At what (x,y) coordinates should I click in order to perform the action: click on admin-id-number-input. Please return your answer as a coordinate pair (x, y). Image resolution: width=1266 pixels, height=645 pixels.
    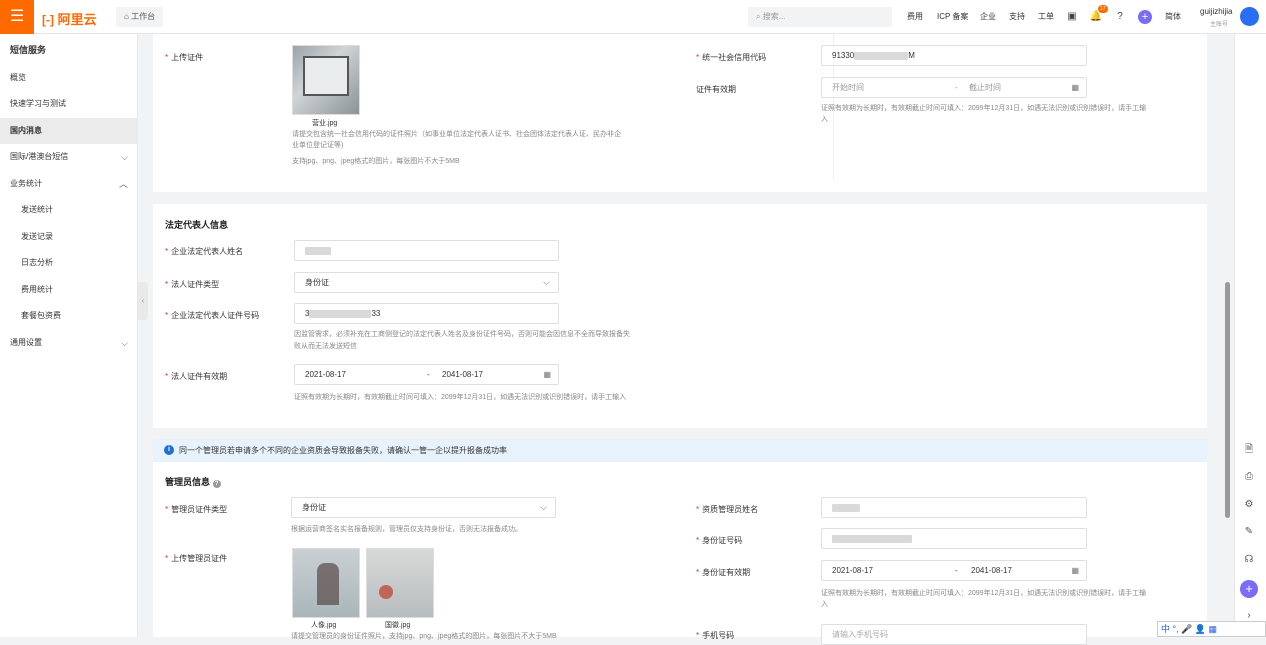
    Looking at the image, I should click on (954, 538).